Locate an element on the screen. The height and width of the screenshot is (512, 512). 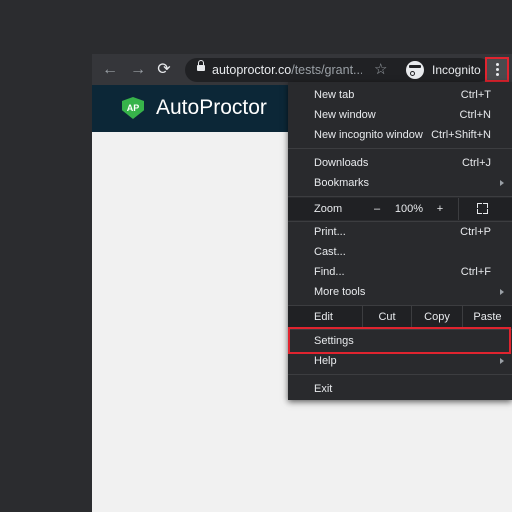
menu-item-label: Exit is located at coordinates (323, 389).